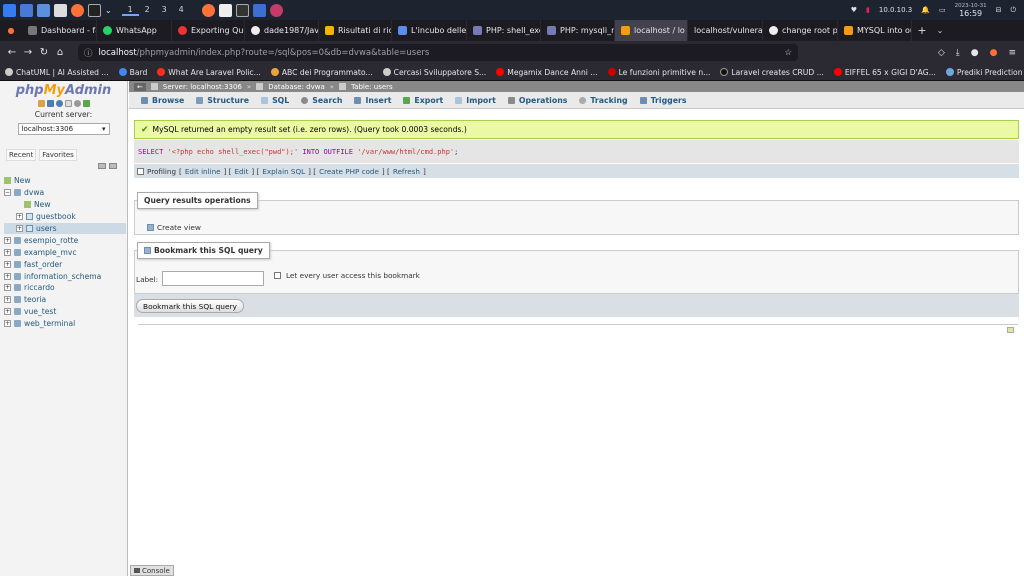  What do you see at coordinates (133, 72) in the screenshot?
I see `bookmark-item: Bard` at bounding box center [133, 72].